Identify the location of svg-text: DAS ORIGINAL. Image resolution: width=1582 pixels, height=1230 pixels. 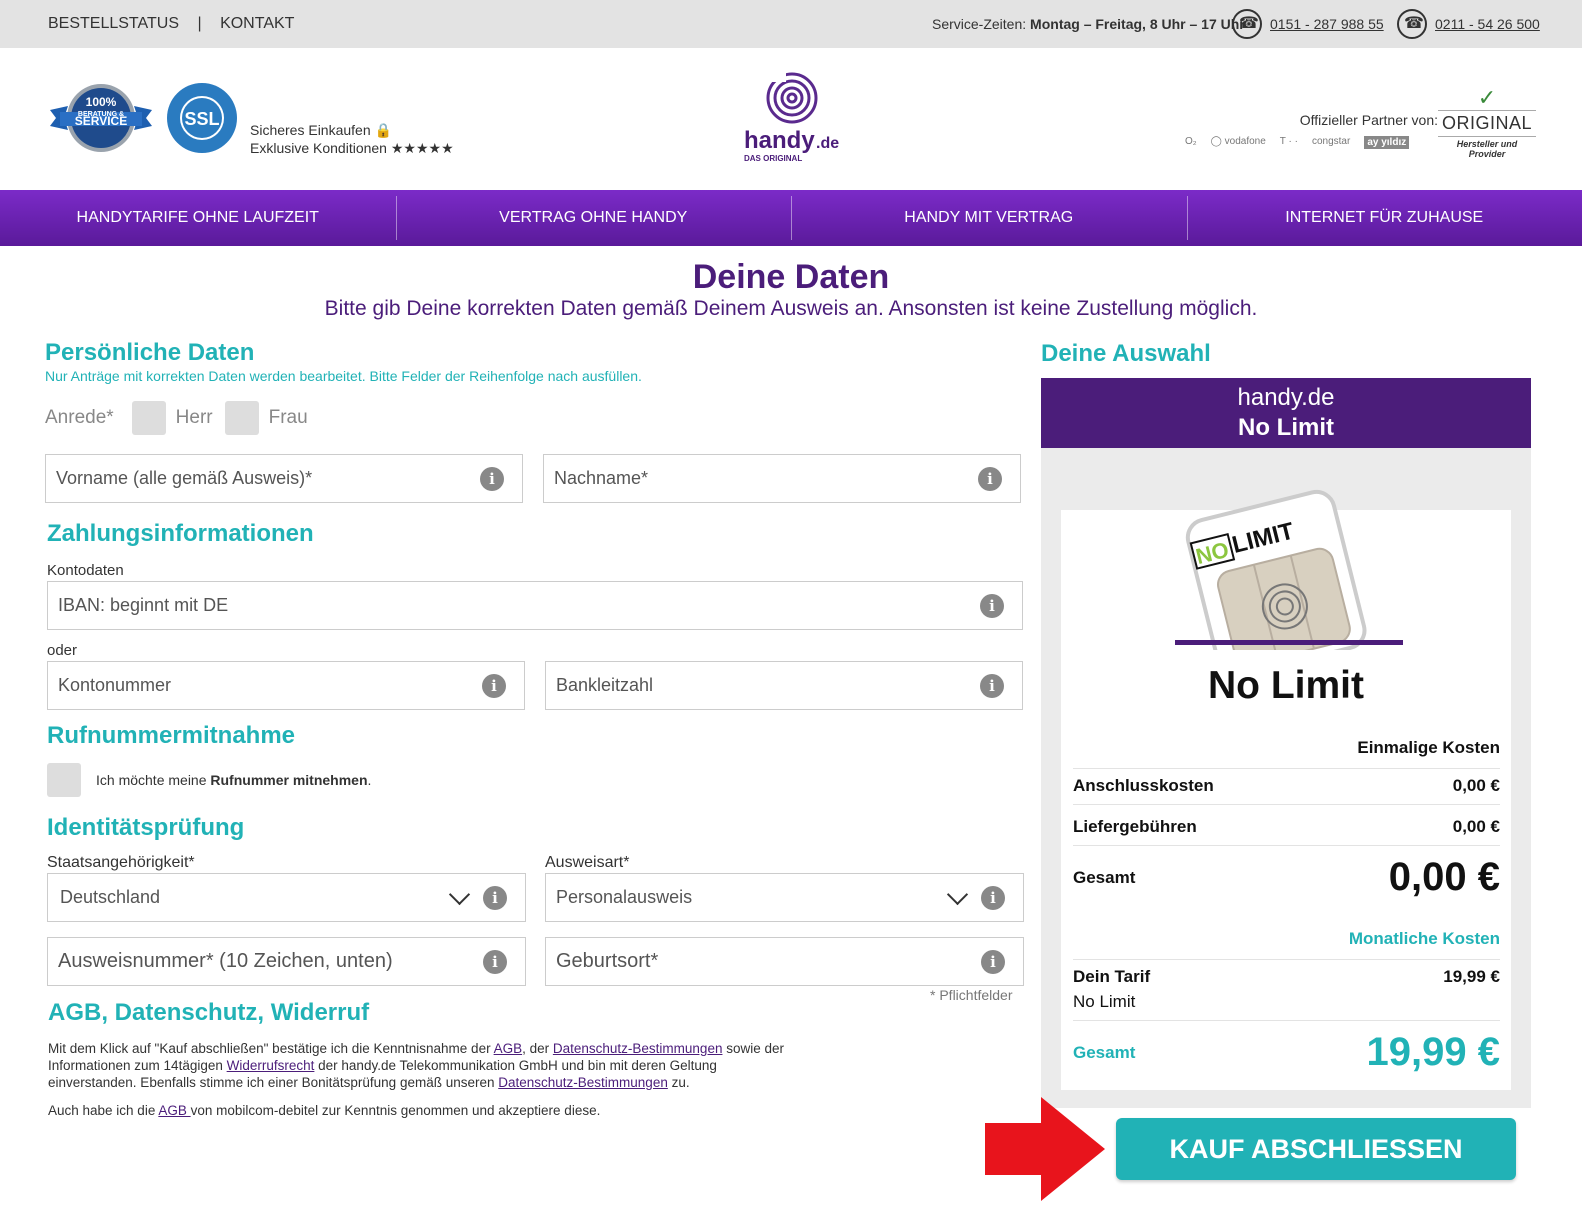
(773, 158).